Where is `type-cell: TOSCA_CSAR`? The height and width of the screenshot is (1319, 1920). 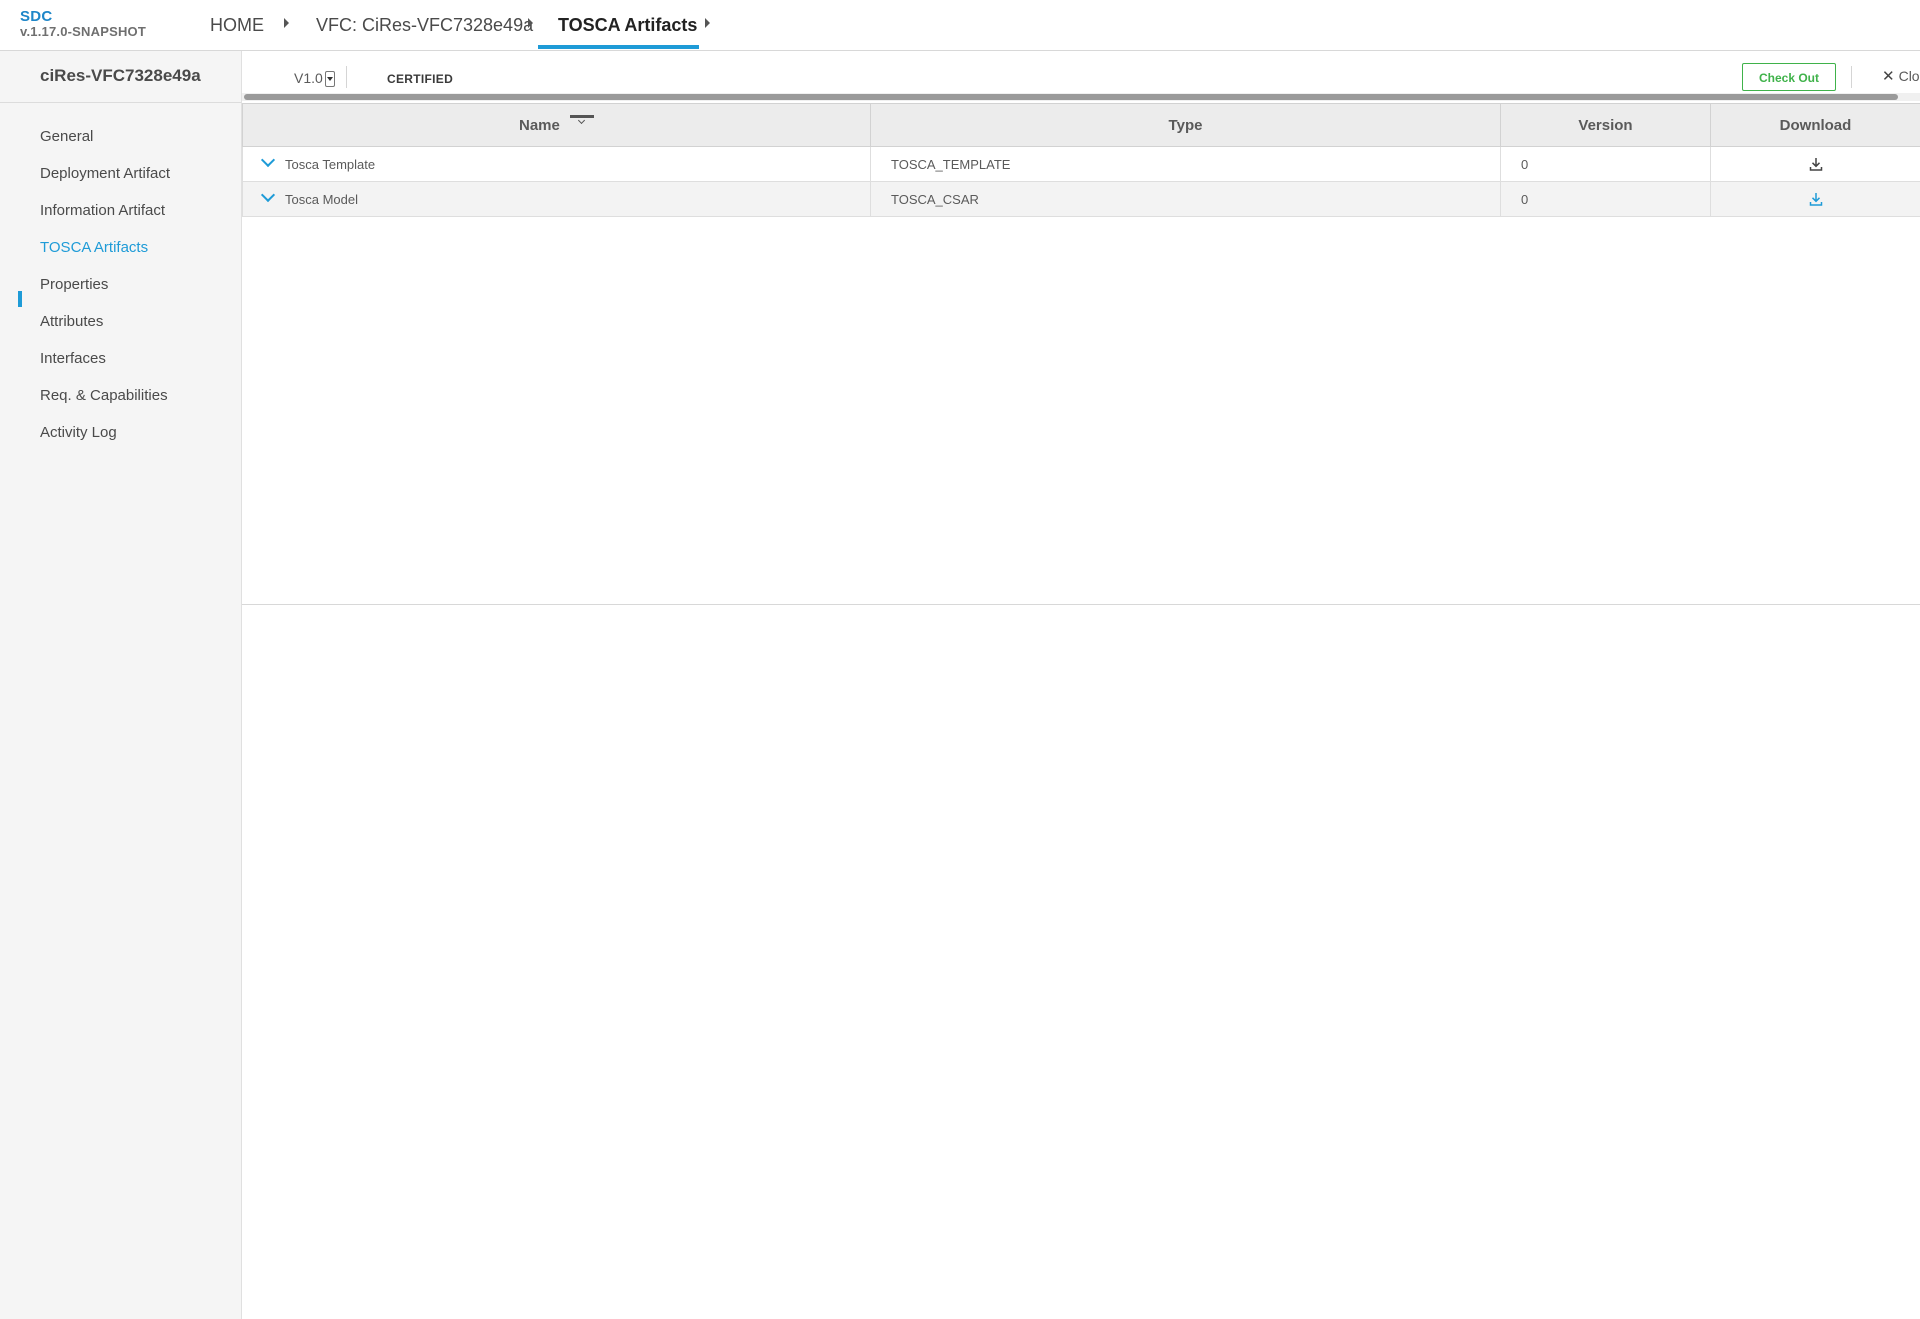 type-cell: TOSCA_CSAR is located at coordinates (1185, 199).